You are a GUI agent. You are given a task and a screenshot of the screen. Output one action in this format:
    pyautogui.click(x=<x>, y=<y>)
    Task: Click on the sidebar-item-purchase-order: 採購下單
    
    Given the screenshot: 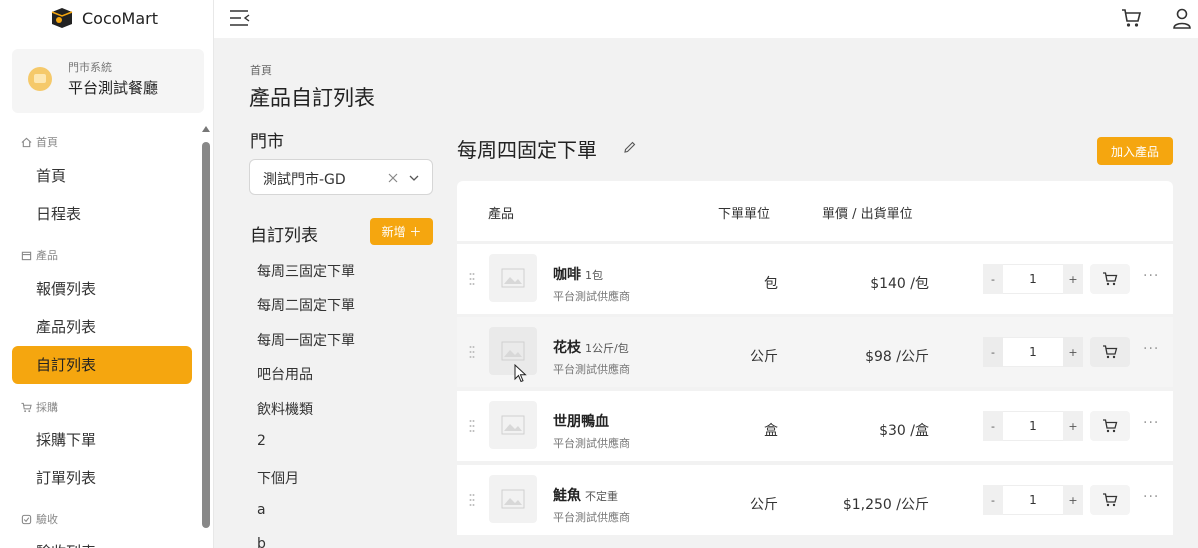 What is the action you would take?
    pyautogui.click(x=102, y=440)
    